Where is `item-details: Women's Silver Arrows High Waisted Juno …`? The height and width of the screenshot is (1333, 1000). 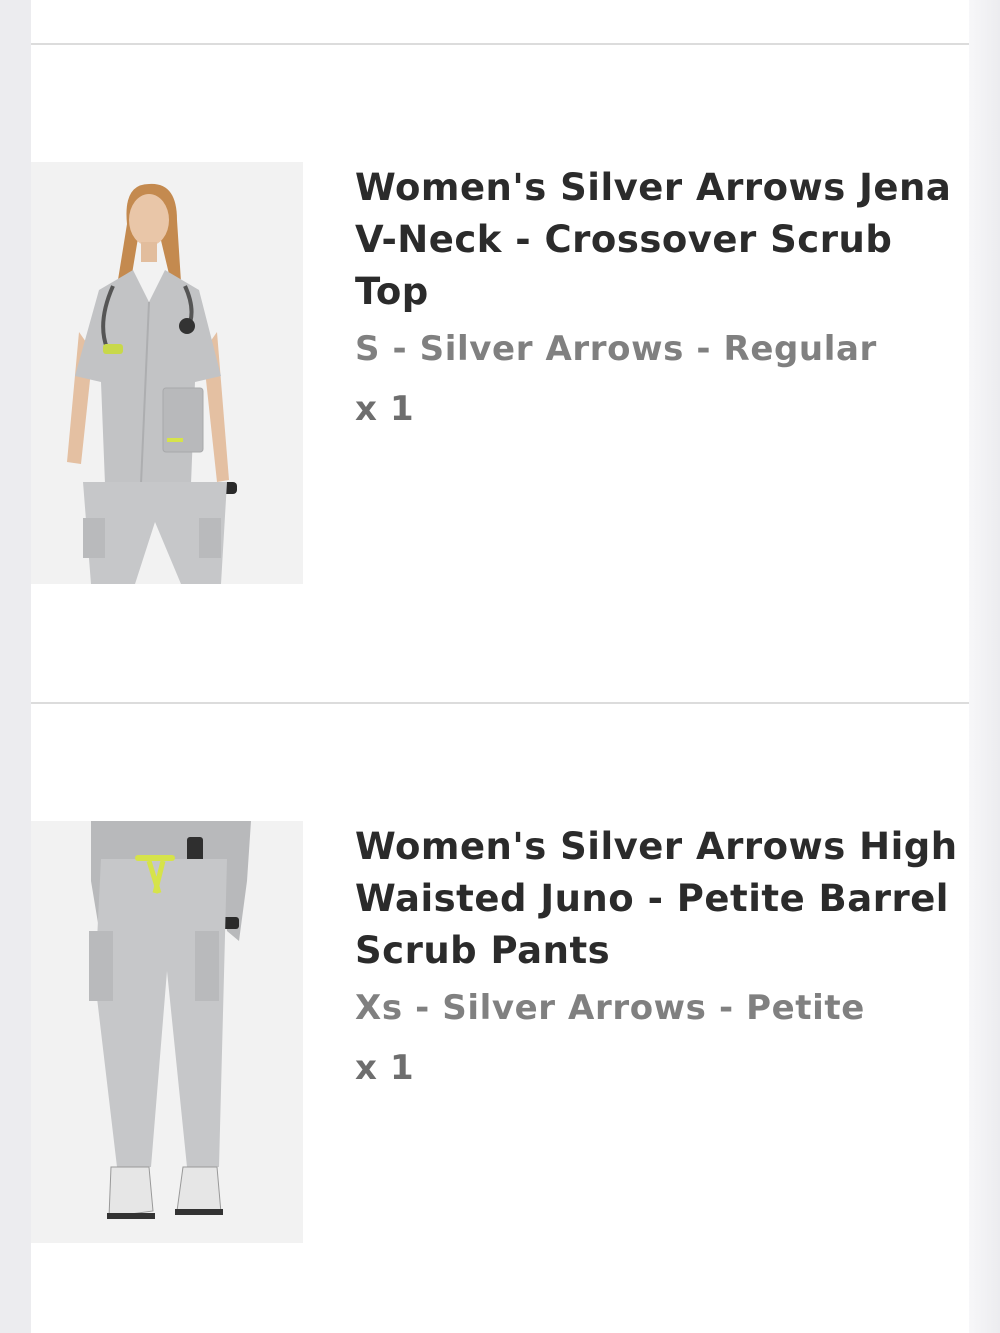
item-details: Women's Silver Arrows High Waisted Juno … is located at coordinates (662, 957).